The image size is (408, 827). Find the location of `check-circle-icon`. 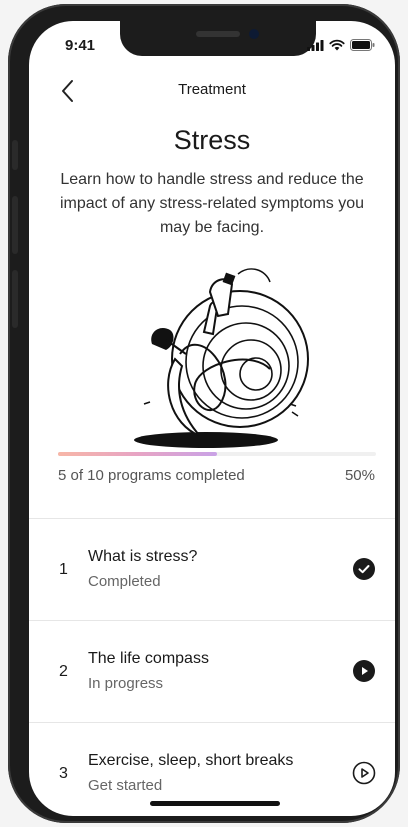

check-circle-icon is located at coordinates (364, 569).